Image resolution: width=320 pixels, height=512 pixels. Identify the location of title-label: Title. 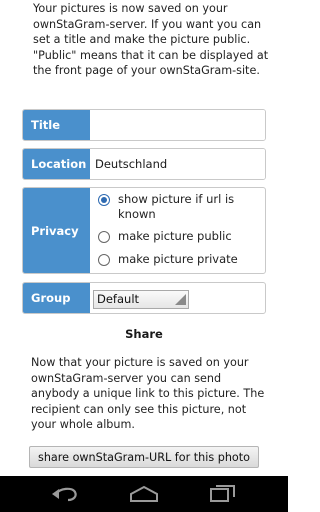
(56, 125).